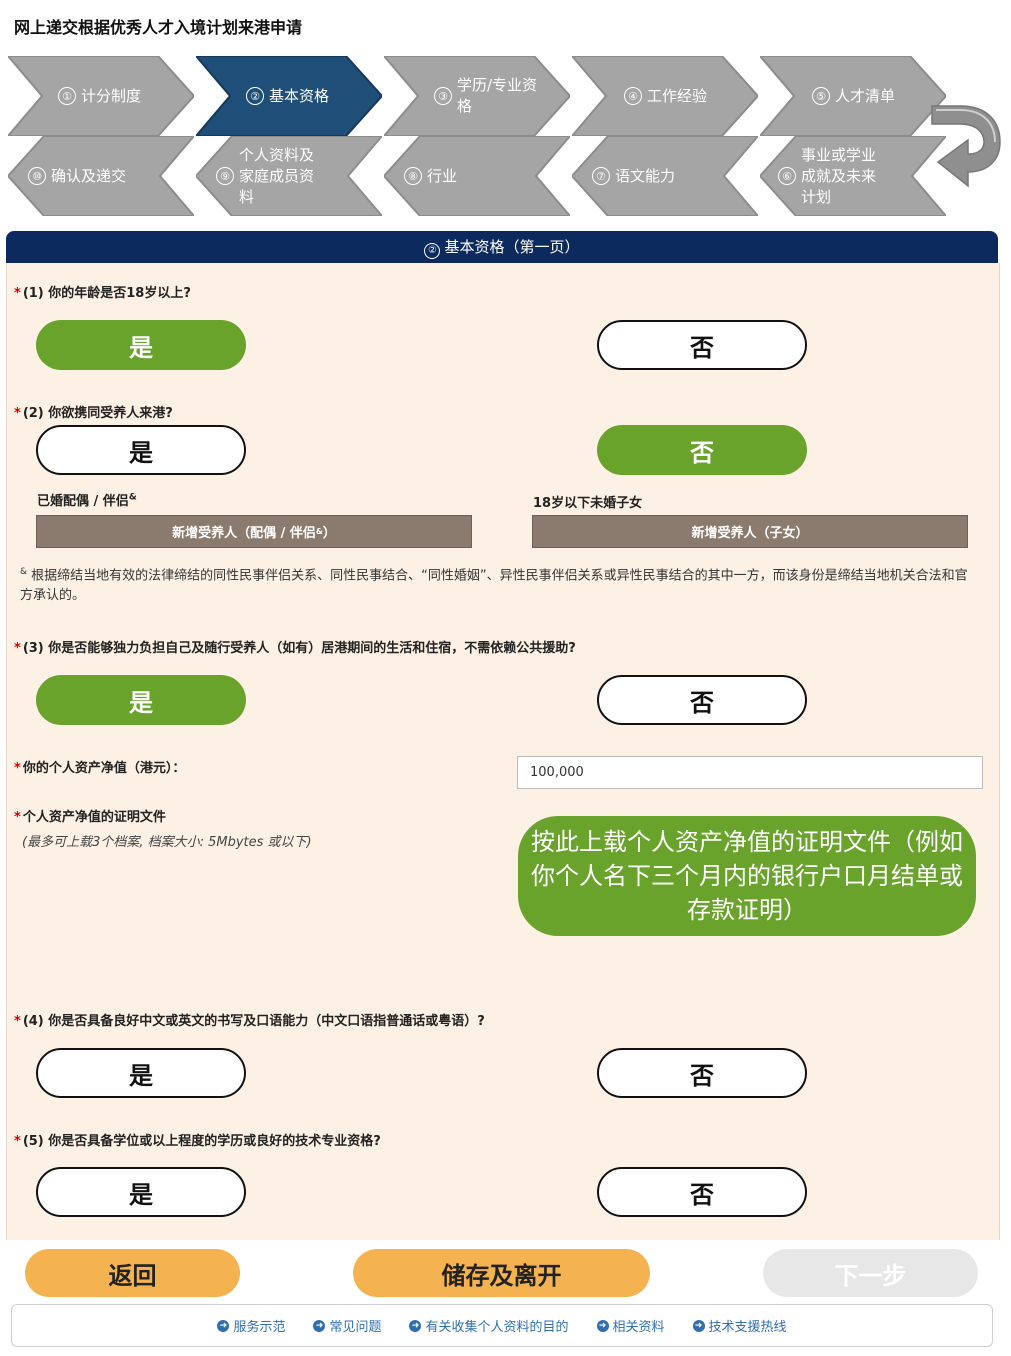  Describe the element at coordinates (839, 175) in the screenshot. I see `step-label: 事业或学业成就及未来计划` at that location.